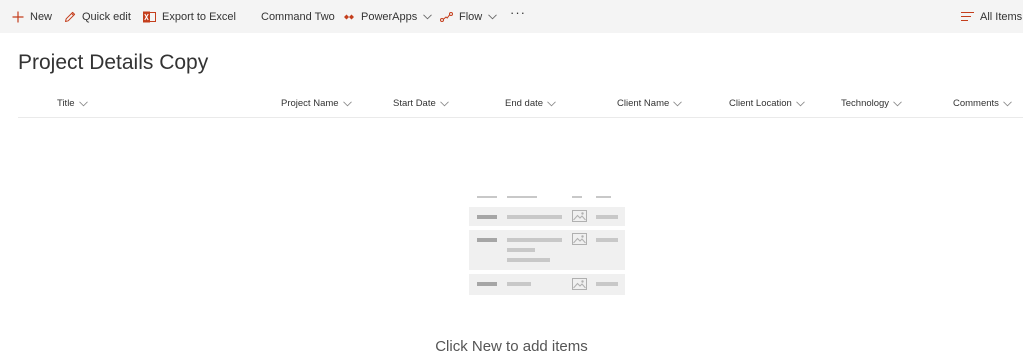 This screenshot has width=1023, height=364. I want to click on column-header-comments: Comments, so click(982, 103).